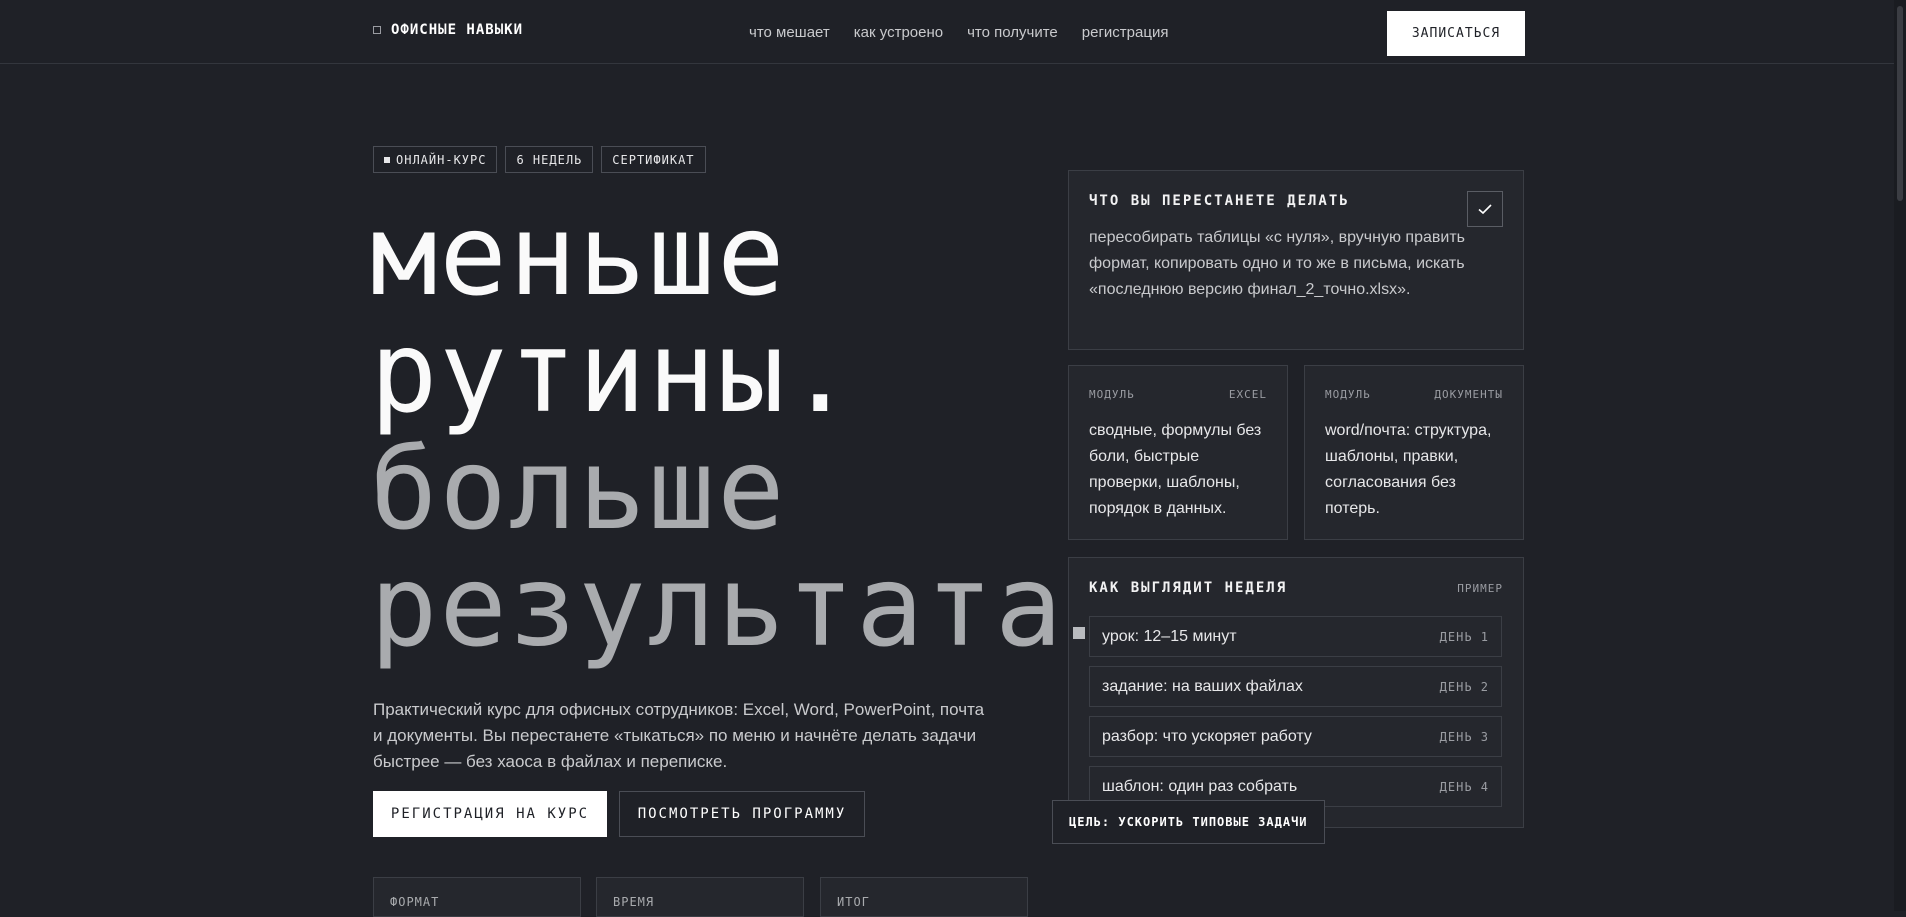  What do you see at coordinates (853, 902) in the screenshot?
I see `stat-label: ИТОГ` at bounding box center [853, 902].